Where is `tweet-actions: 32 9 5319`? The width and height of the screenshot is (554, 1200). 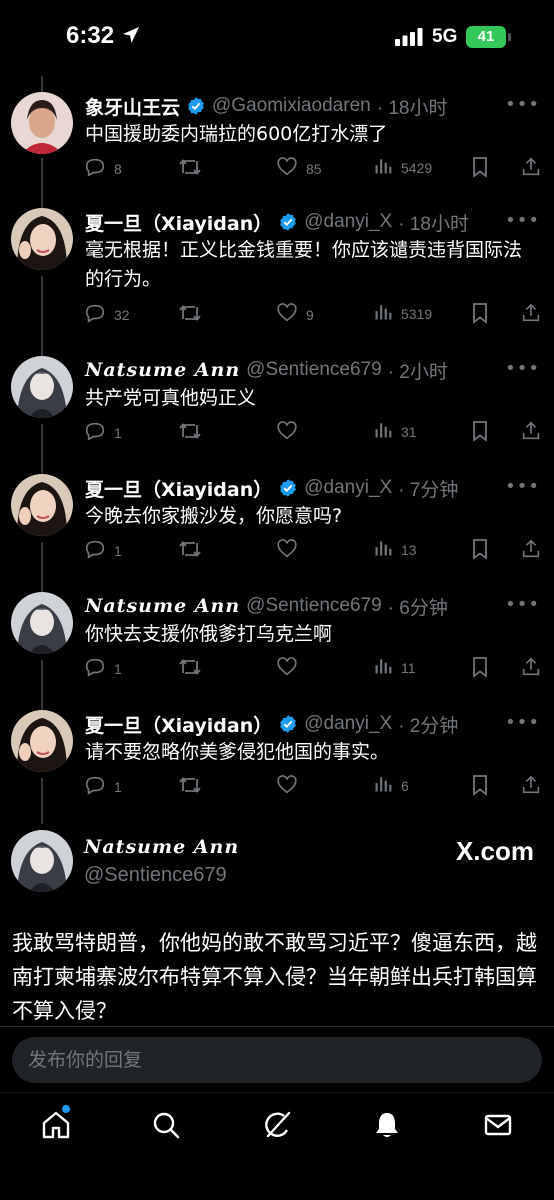
tweet-actions: 32 9 5319 is located at coordinates (277, 317).